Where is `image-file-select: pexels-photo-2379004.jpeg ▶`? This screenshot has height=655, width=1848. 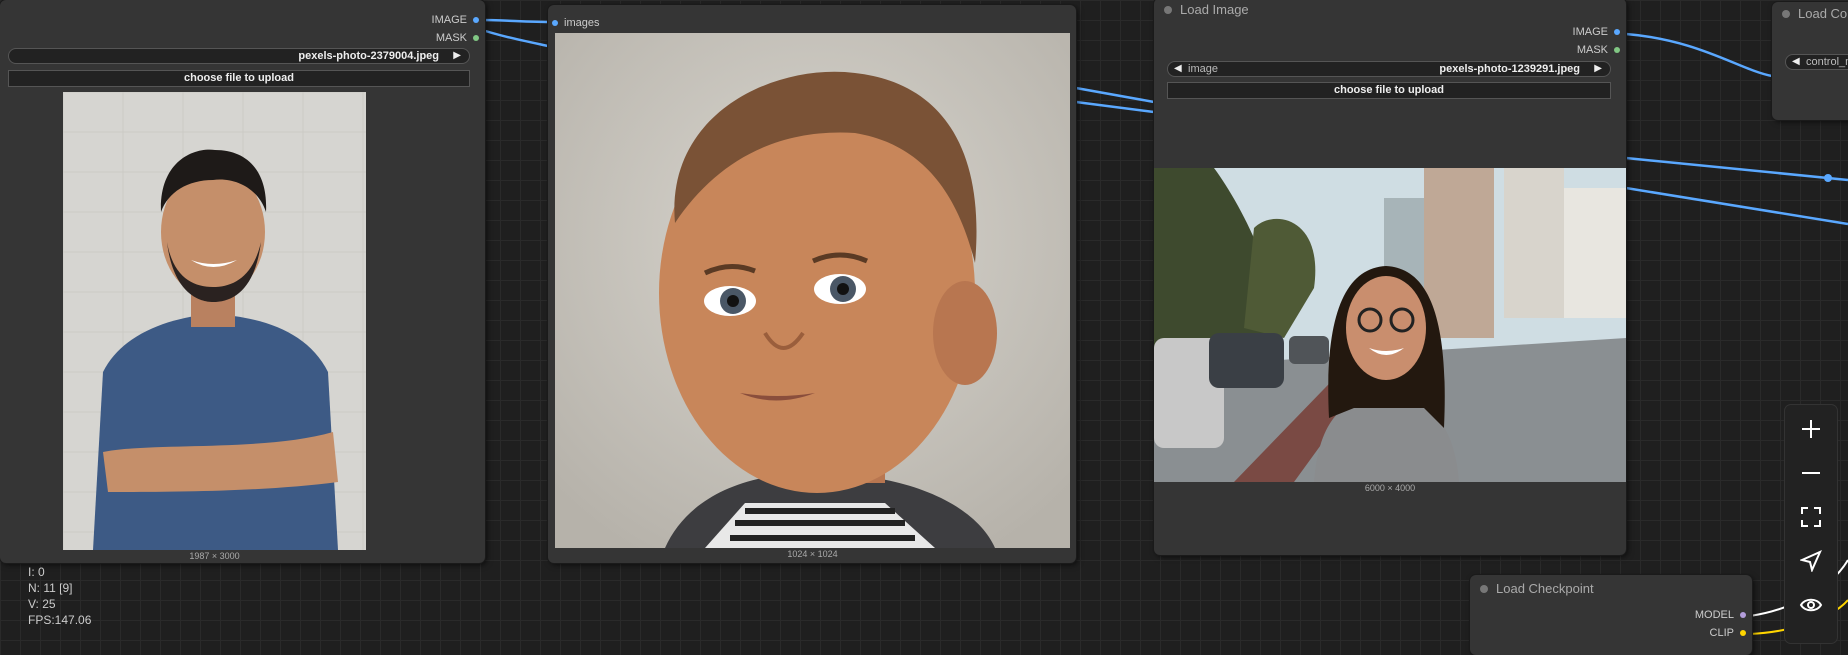 image-file-select: pexels-photo-2379004.jpeg ▶ is located at coordinates (239, 56).